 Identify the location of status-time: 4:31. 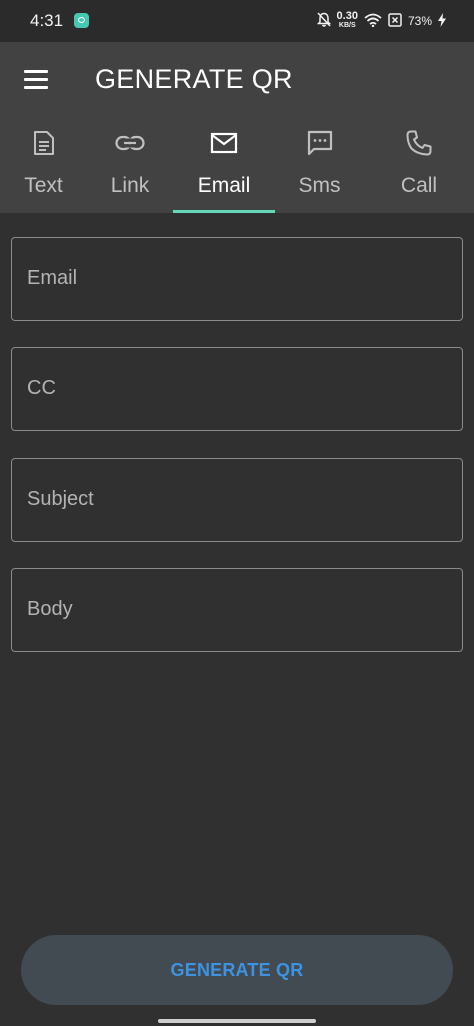
(47, 20).